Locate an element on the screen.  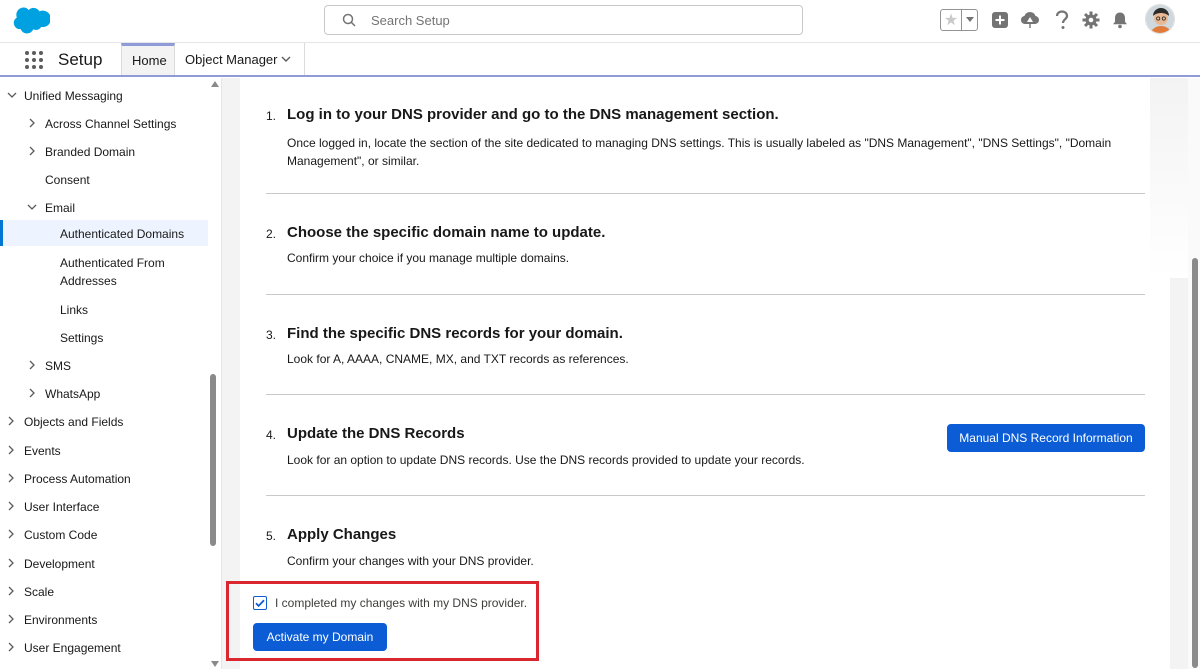
step-number: 2. is located at coordinates (271, 234).